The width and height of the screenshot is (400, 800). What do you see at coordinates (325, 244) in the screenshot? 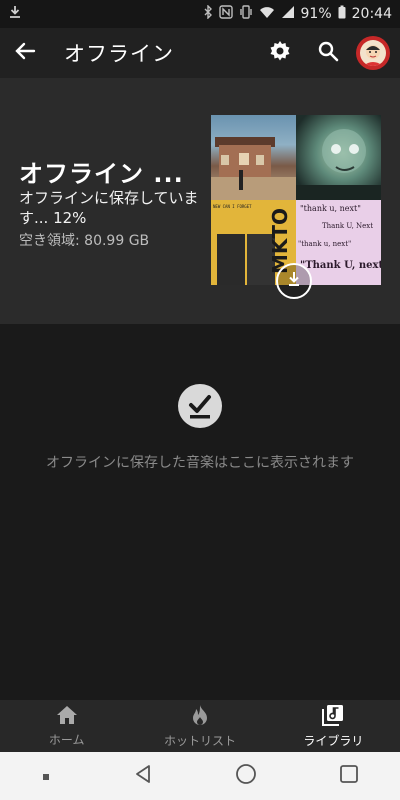
I see `album-text-3: "thank u, next"` at bounding box center [325, 244].